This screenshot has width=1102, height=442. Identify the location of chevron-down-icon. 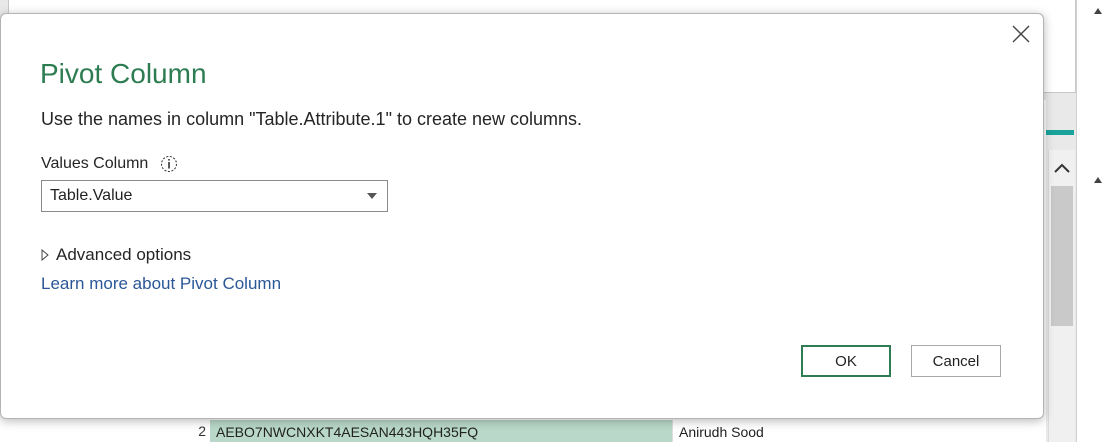
(372, 196).